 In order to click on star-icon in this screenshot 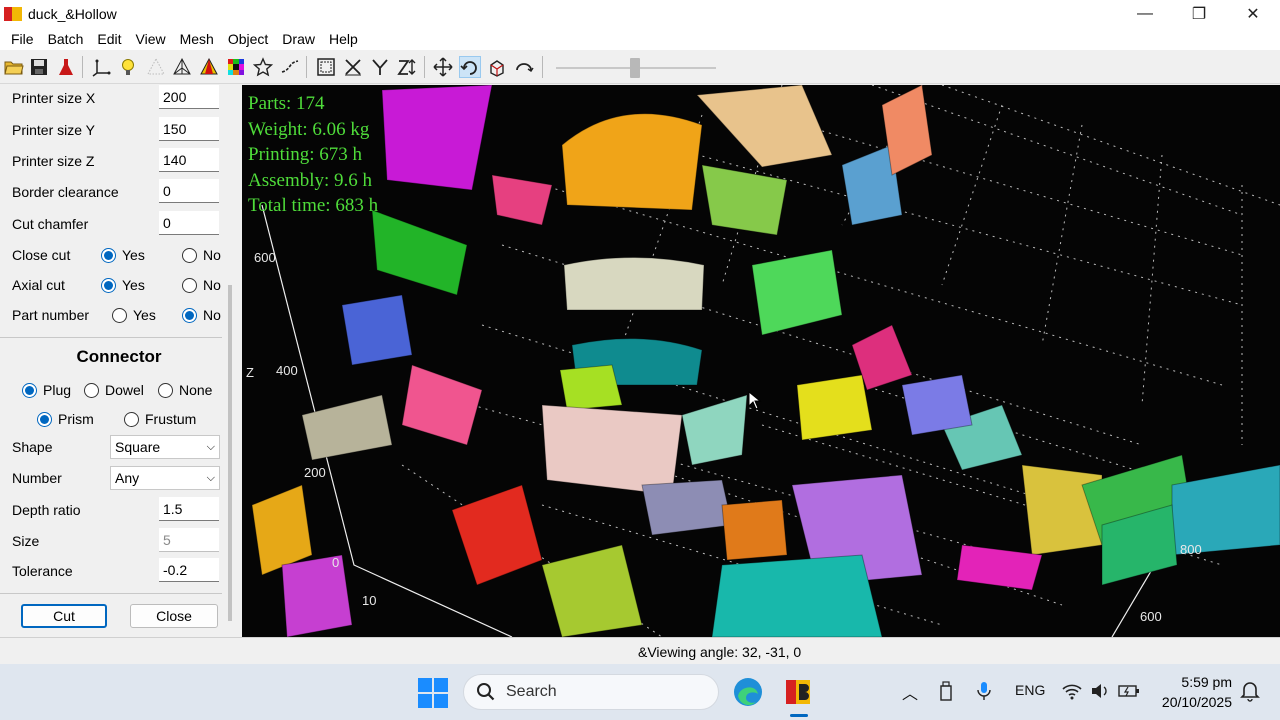, I will do `click(263, 67)`.